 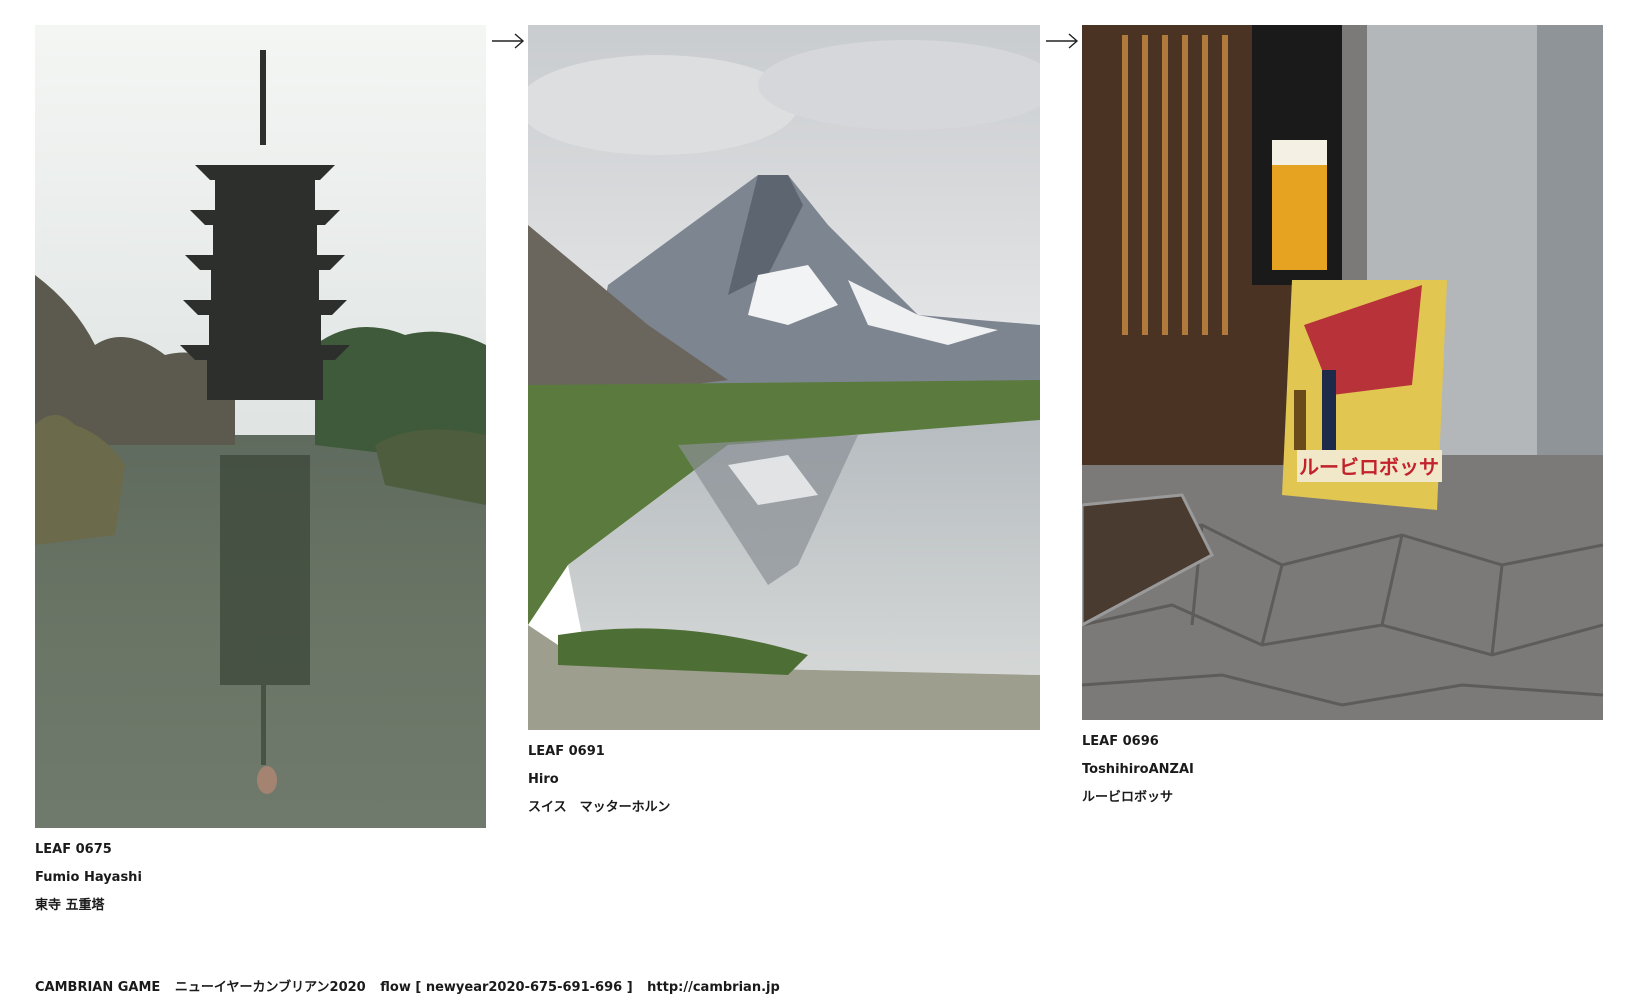 What do you see at coordinates (1120, 741) in the screenshot?
I see `leaf-id-label: LEAF 0696` at bounding box center [1120, 741].